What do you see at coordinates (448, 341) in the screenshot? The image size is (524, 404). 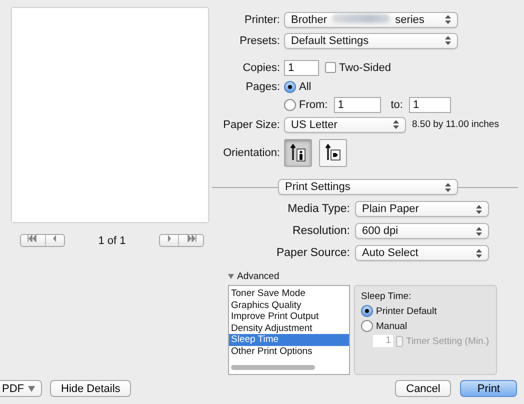 I see `timer-label: Timer Setting (Min.)` at bounding box center [448, 341].